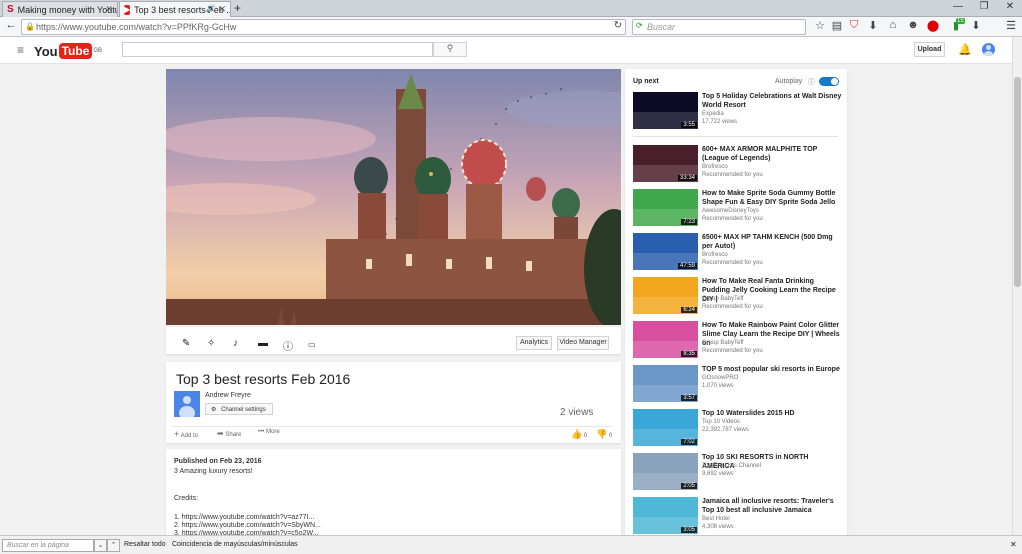 The image size is (1022, 554). I want to click on restore-icon: ❐, so click(984, 6).